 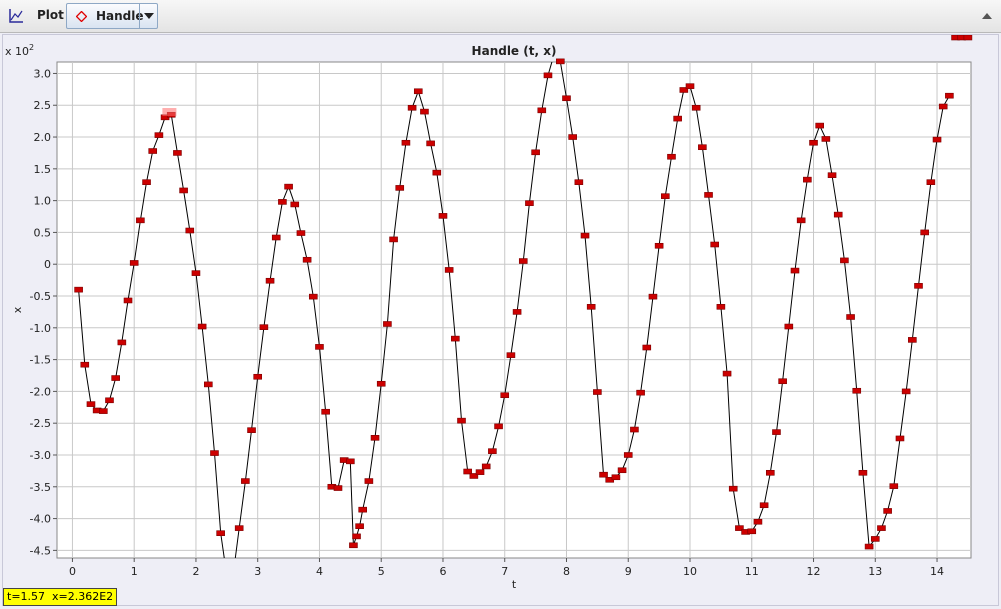 I want to click on handle-dropdown: Handle, so click(x=112, y=16).